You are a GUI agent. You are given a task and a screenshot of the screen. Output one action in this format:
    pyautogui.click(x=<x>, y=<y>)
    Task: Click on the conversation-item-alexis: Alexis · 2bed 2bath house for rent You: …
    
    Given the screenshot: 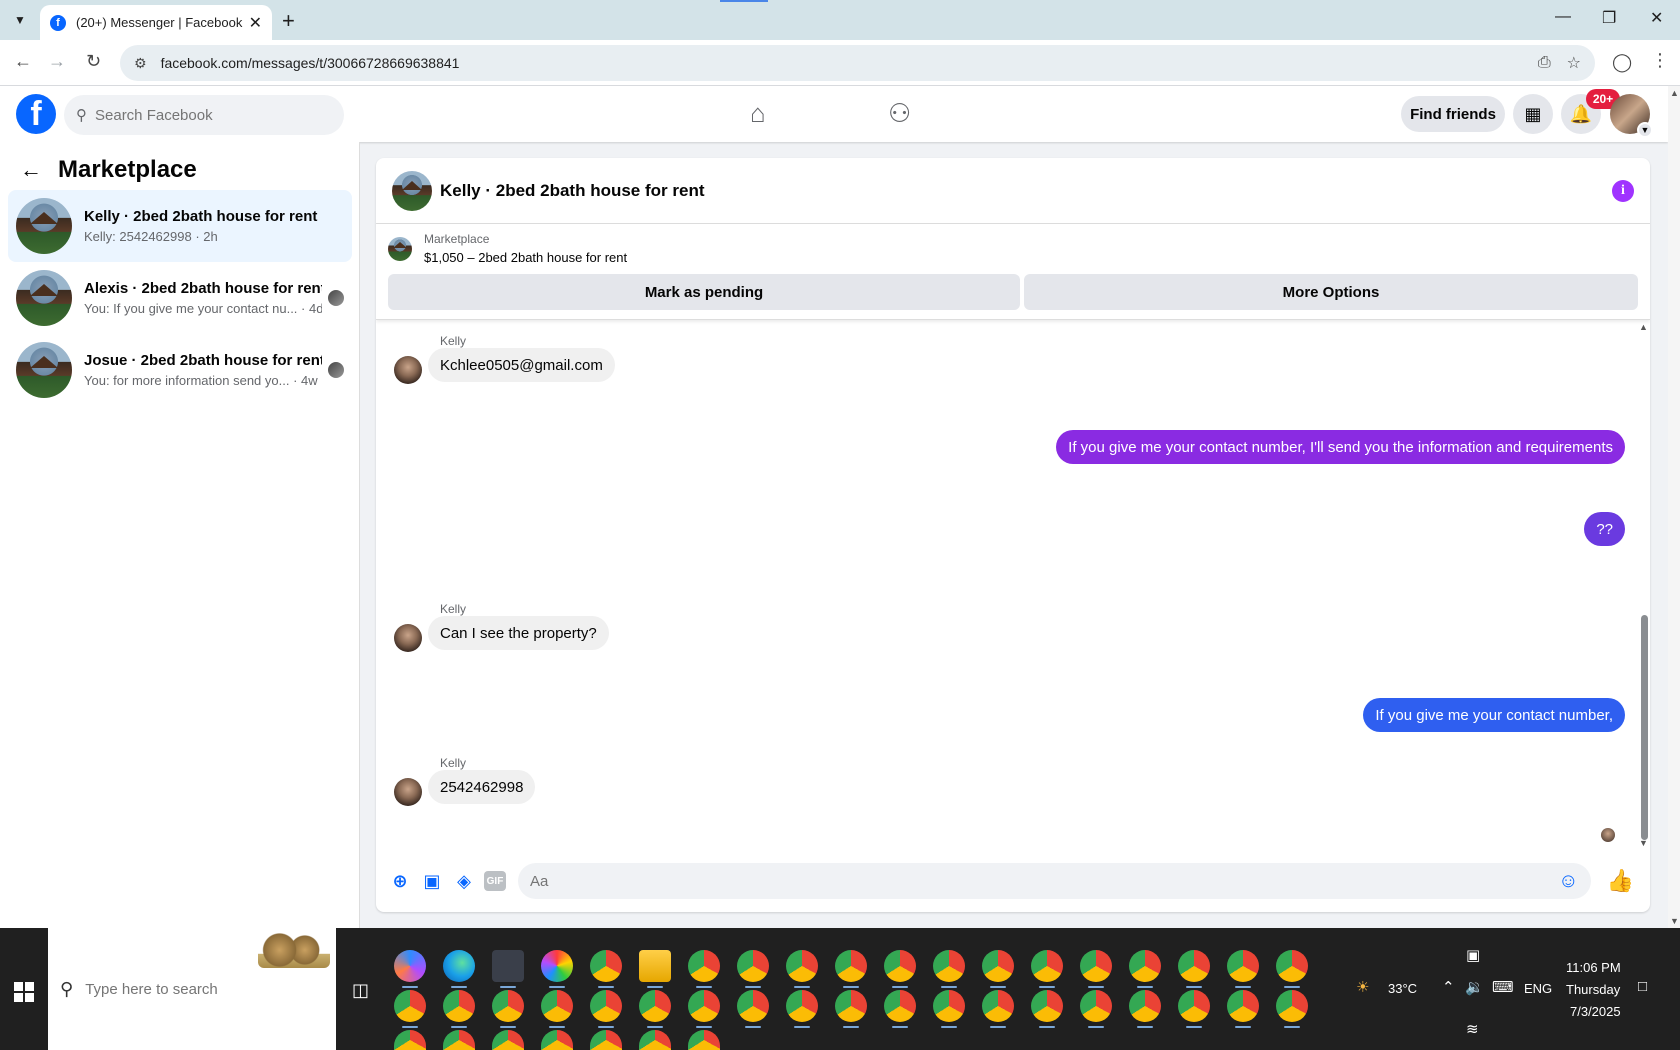 What is the action you would take?
    pyautogui.click(x=180, y=298)
    